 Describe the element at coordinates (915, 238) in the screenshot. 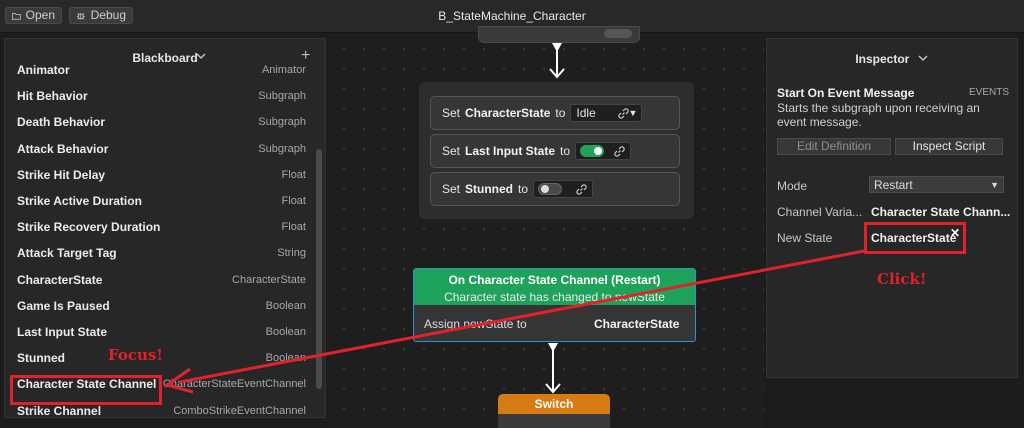

I see `click-highlight-box` at that location.